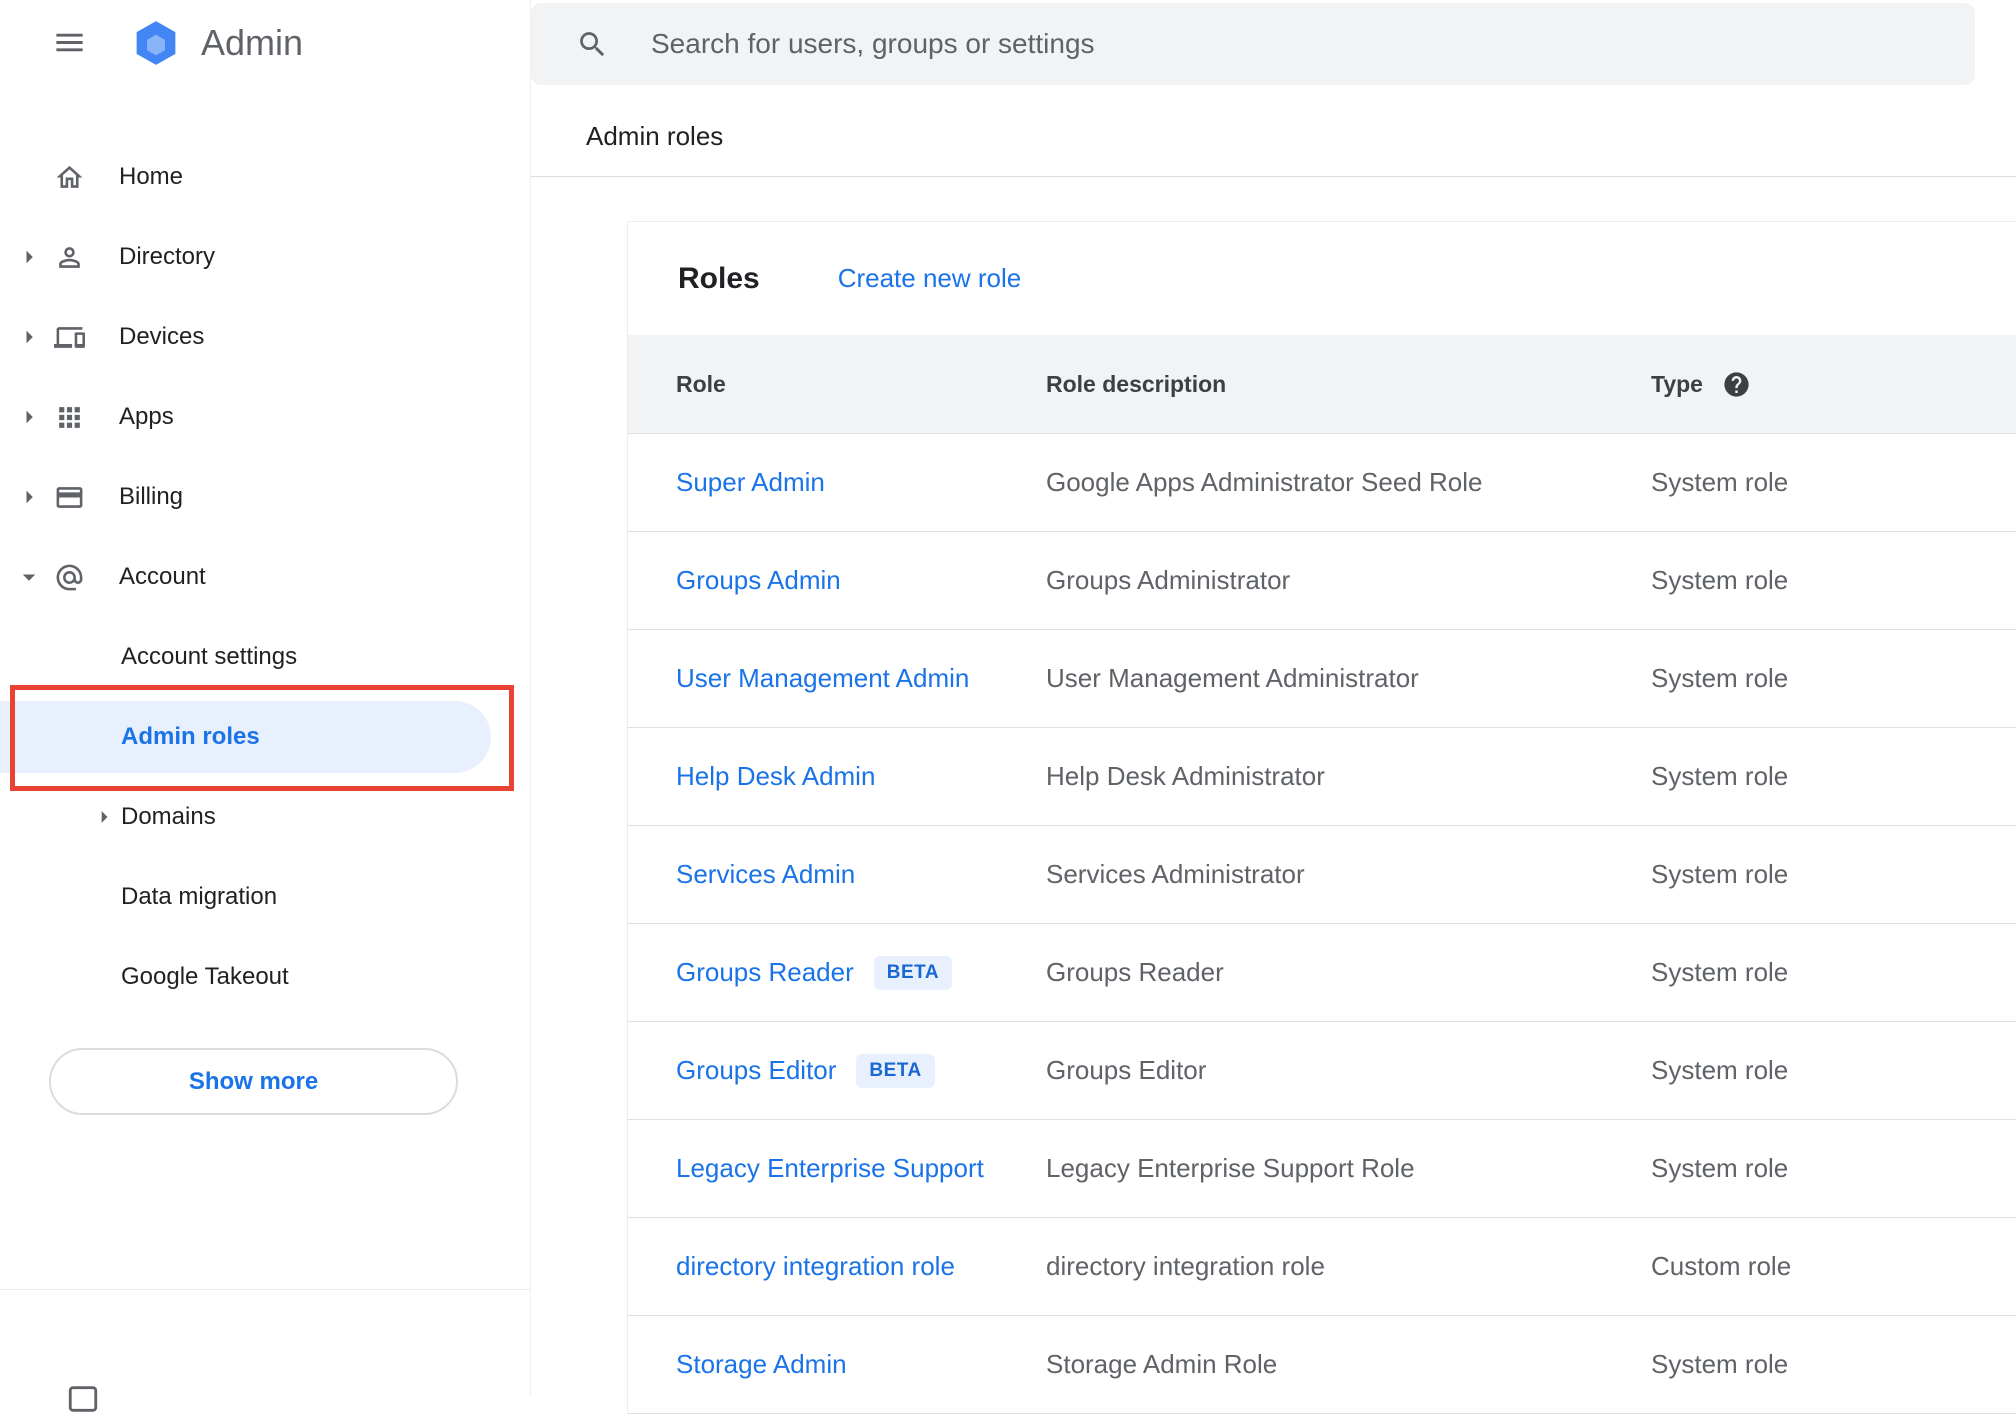 This screenshot has width=2016, height=1421. I want to click on at-sign-icon, so click(69, 577).